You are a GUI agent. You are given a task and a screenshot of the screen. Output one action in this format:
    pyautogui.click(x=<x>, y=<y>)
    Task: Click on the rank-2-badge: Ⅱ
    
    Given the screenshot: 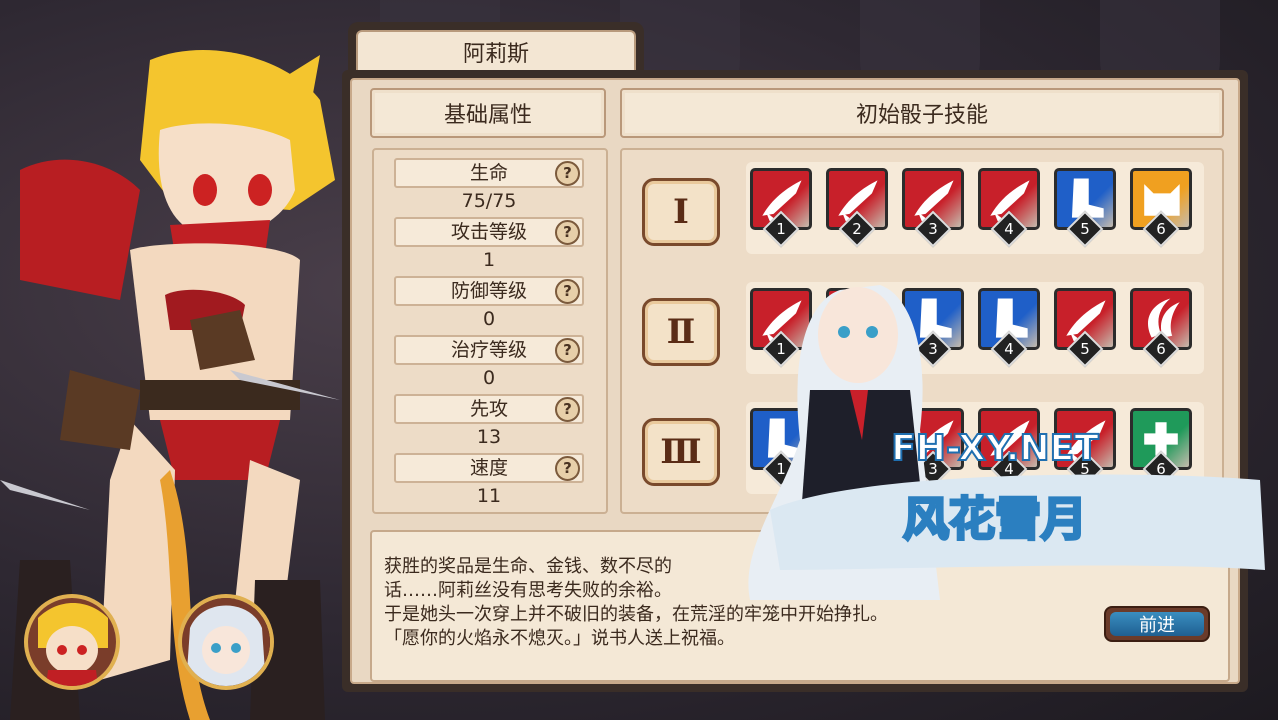 What is the action you would take?
    pyautogui.click(x=681, y=332)
    